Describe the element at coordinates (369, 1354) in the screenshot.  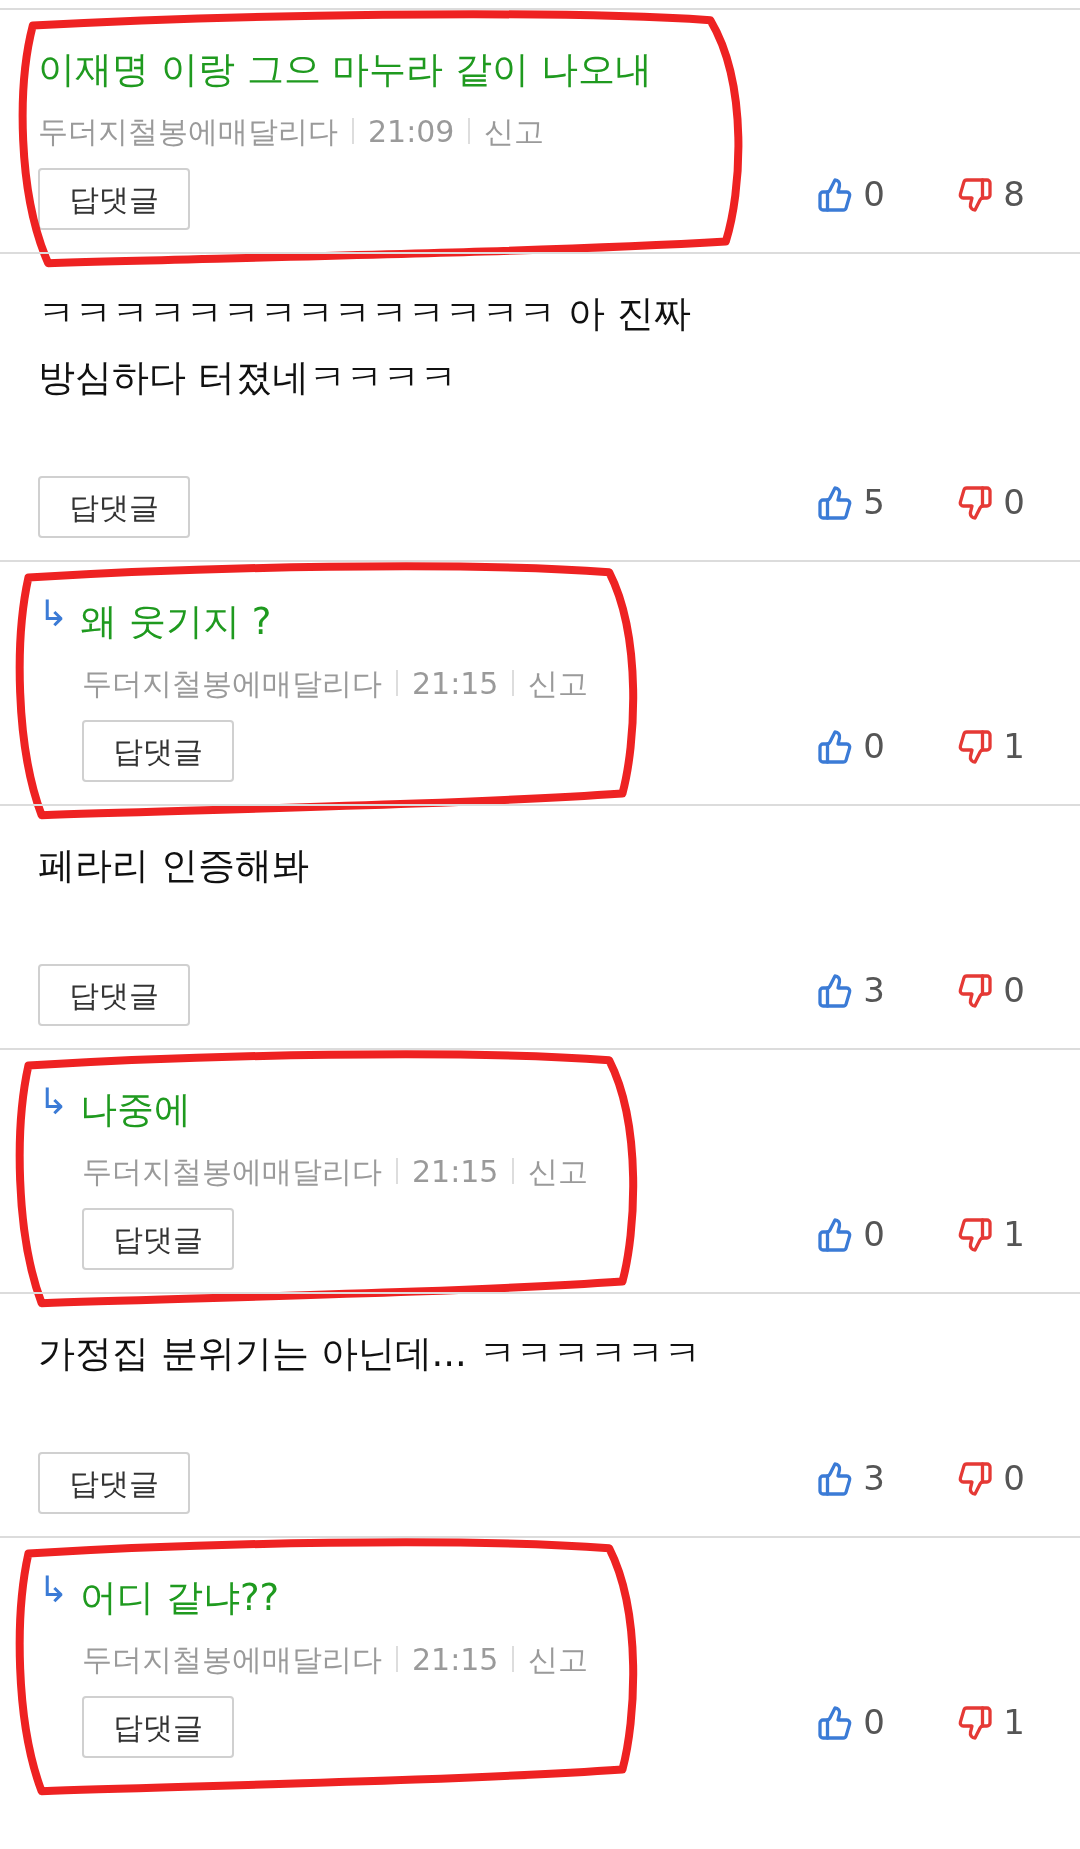
I see `comment-text: 가정집 분위기는 아닌데... ㅋㅋㅋㅋㅋㅋ` at that location.